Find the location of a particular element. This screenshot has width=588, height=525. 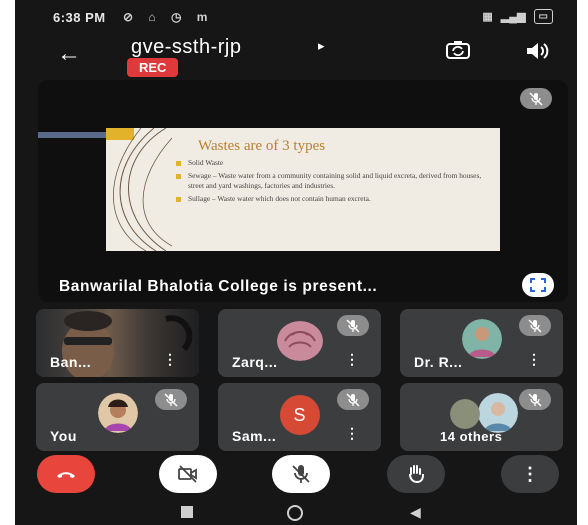

slide-heading: Wastes are of 3 types is located at coordinates (262, 146).